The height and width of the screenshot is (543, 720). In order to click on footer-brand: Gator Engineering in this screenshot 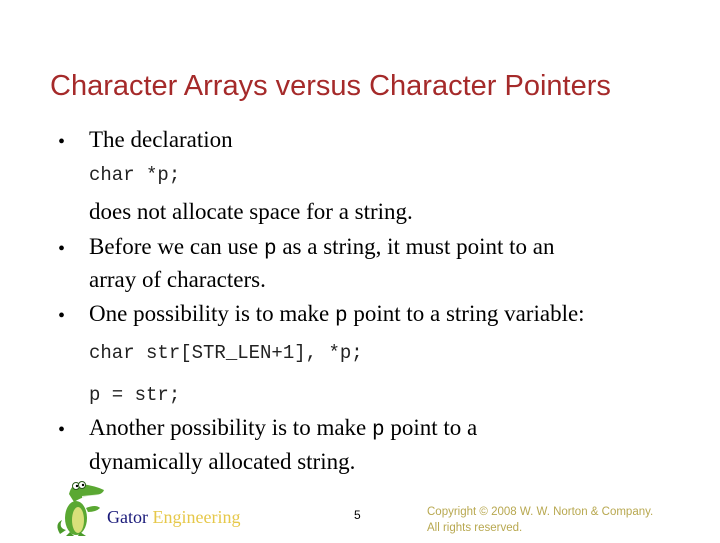, I will do `click(173, 517)`.